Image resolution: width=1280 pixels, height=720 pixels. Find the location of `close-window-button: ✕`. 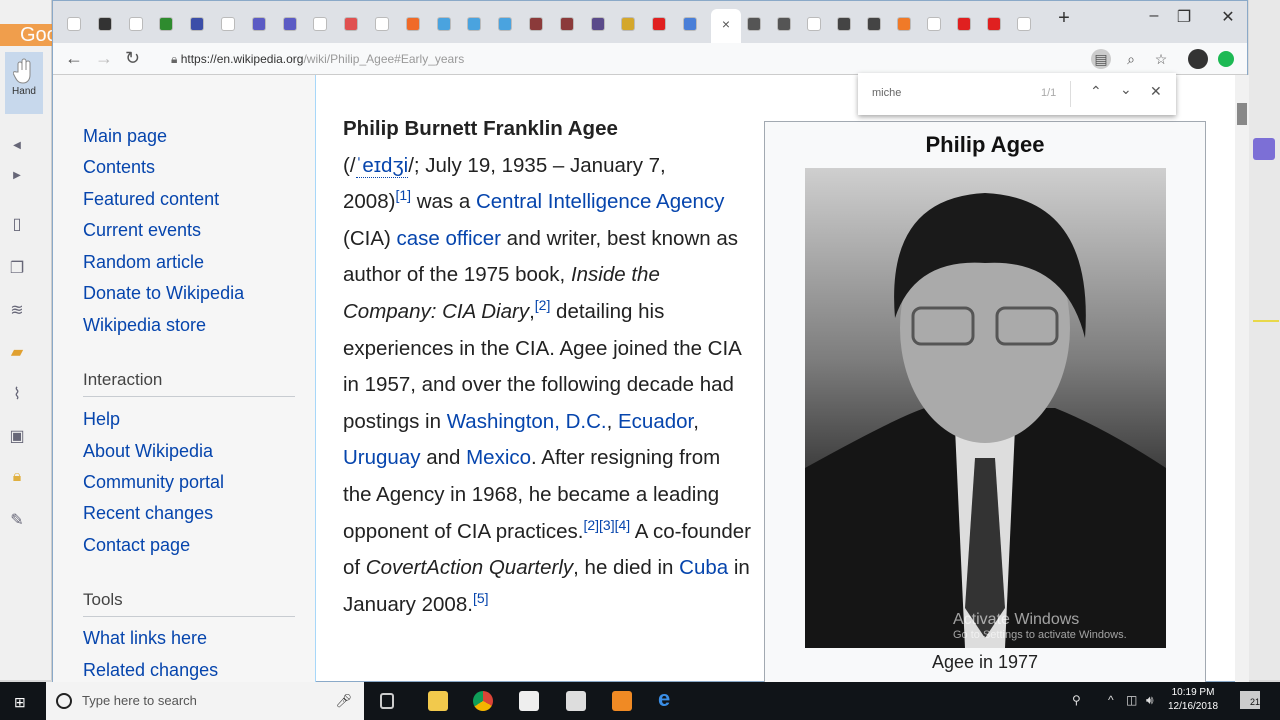

close-window-button: ✕ is located at coordinates (1228, 17).